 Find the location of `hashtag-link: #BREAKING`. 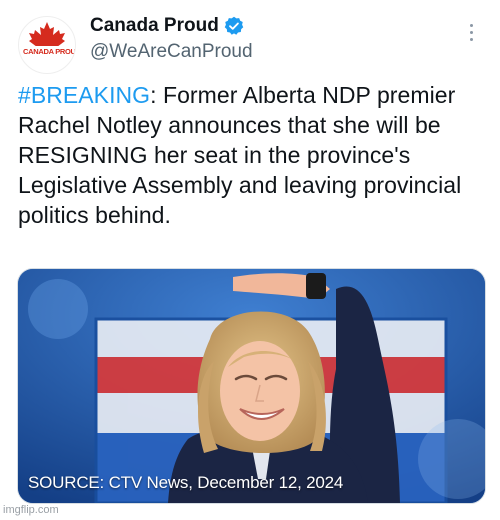

hashtag-link: #BREAKING is located at coordinates (84, 95).